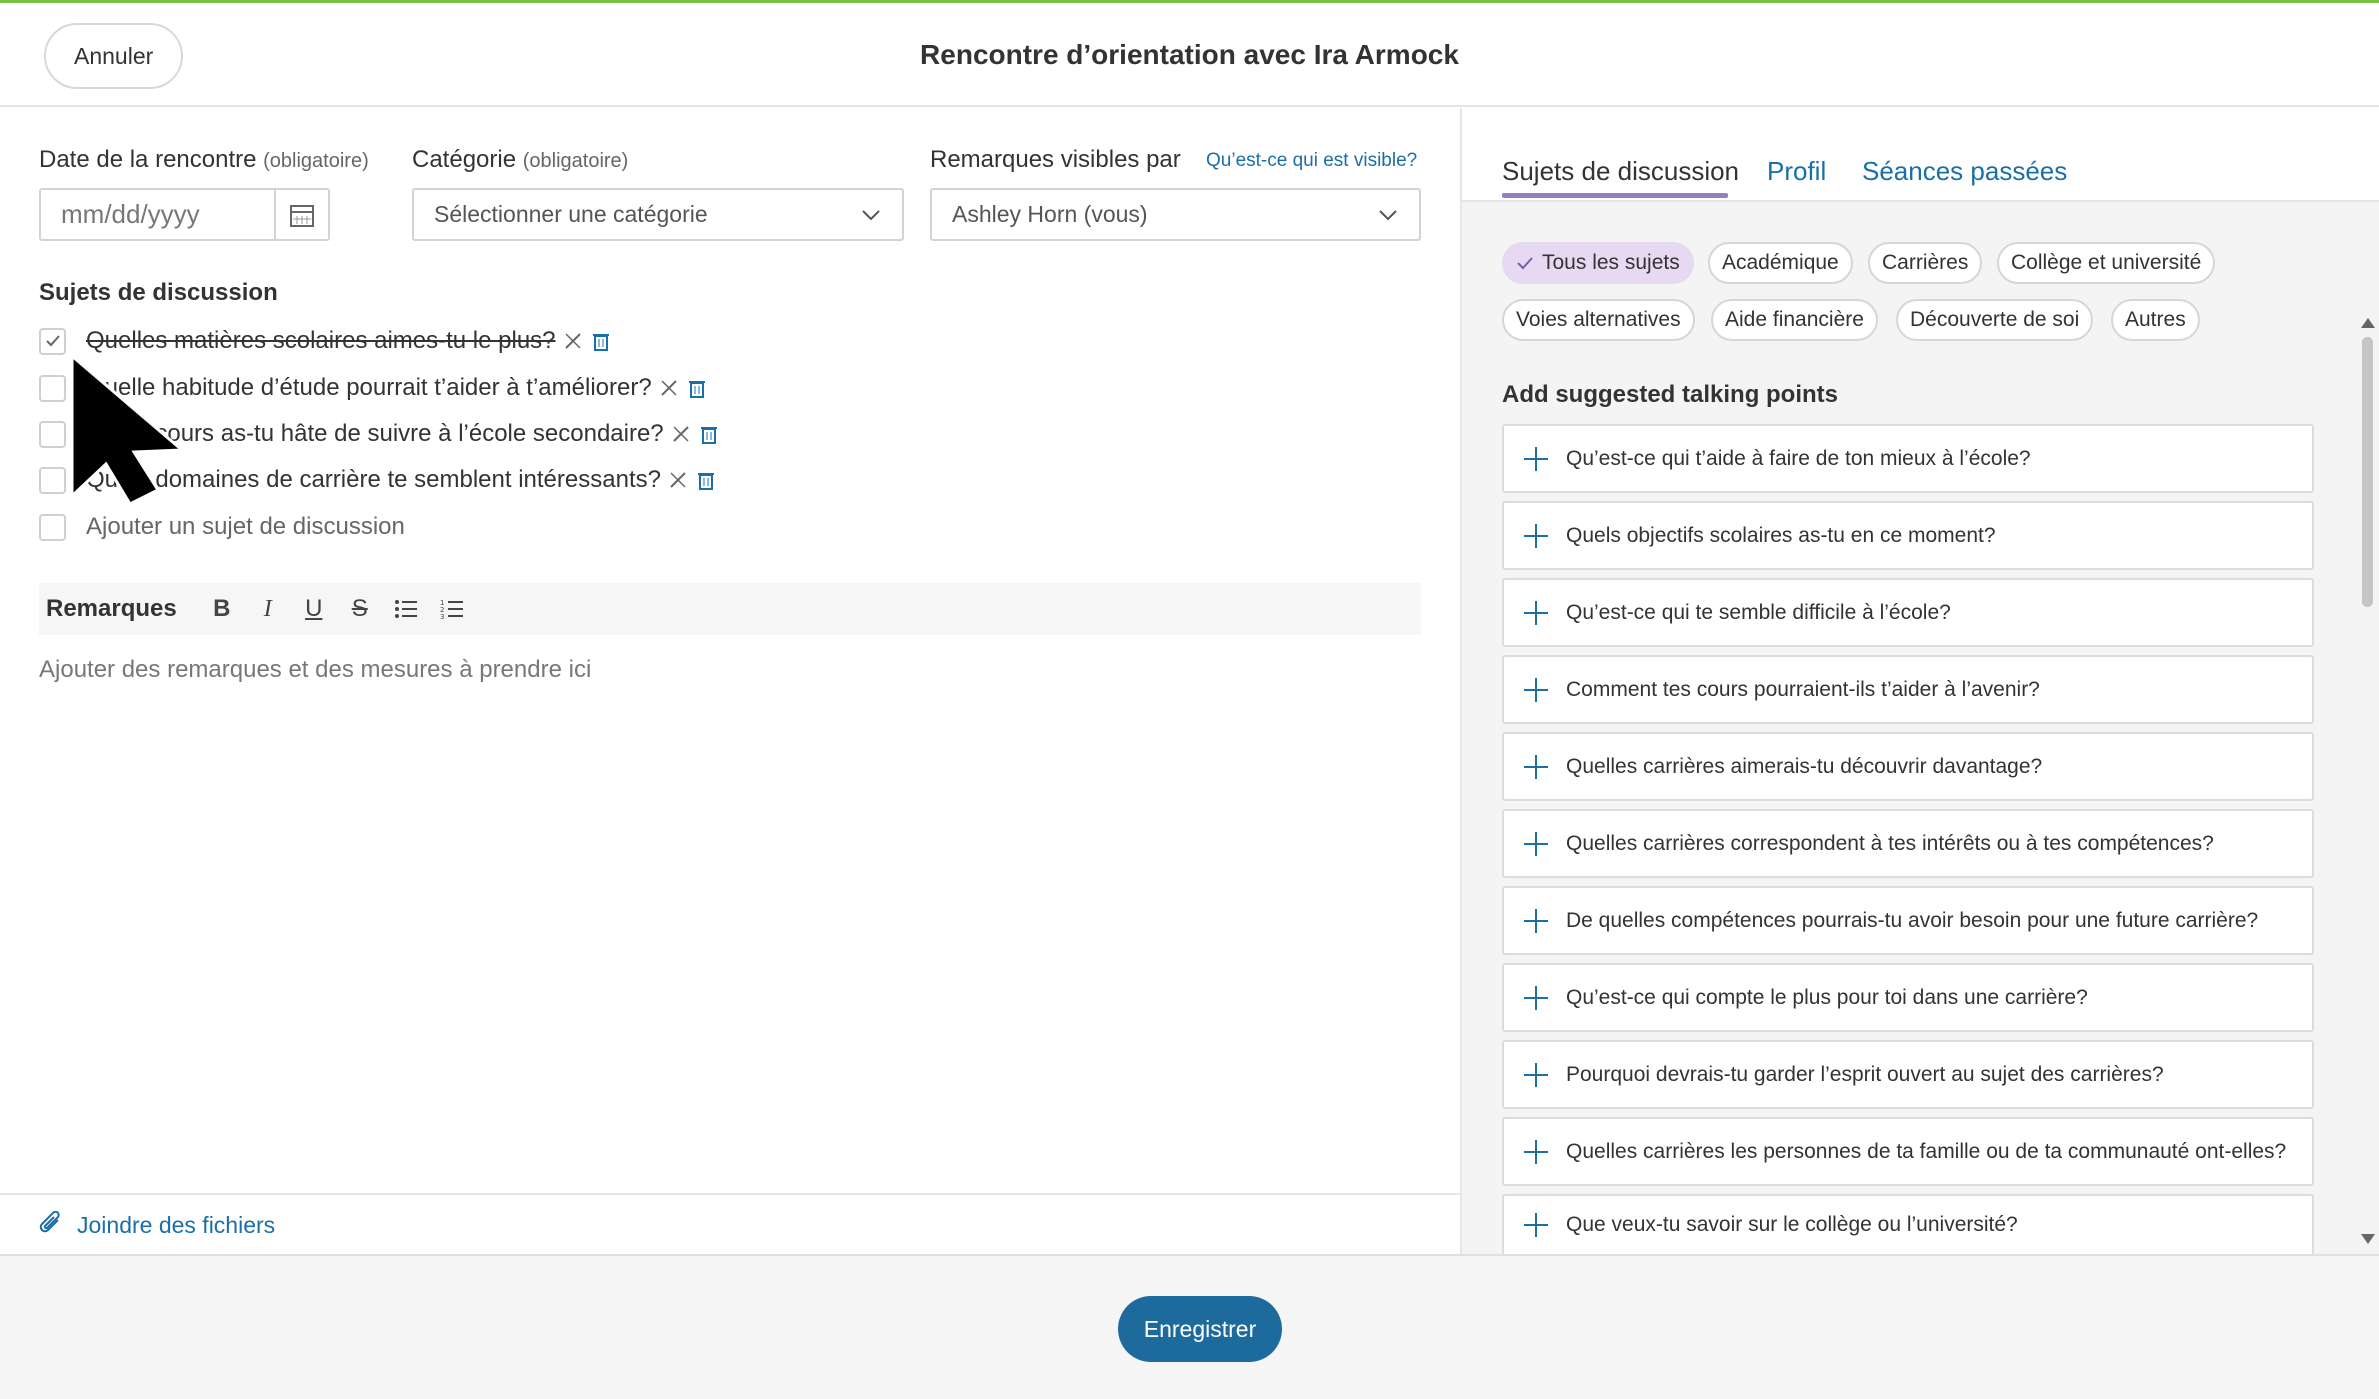 This screenshot has height=1399, width=2379. Describe the element at coordinates (1175, 214) in the screenshot. I see `visibility-select: Ashley Horn (vous)` at that location.